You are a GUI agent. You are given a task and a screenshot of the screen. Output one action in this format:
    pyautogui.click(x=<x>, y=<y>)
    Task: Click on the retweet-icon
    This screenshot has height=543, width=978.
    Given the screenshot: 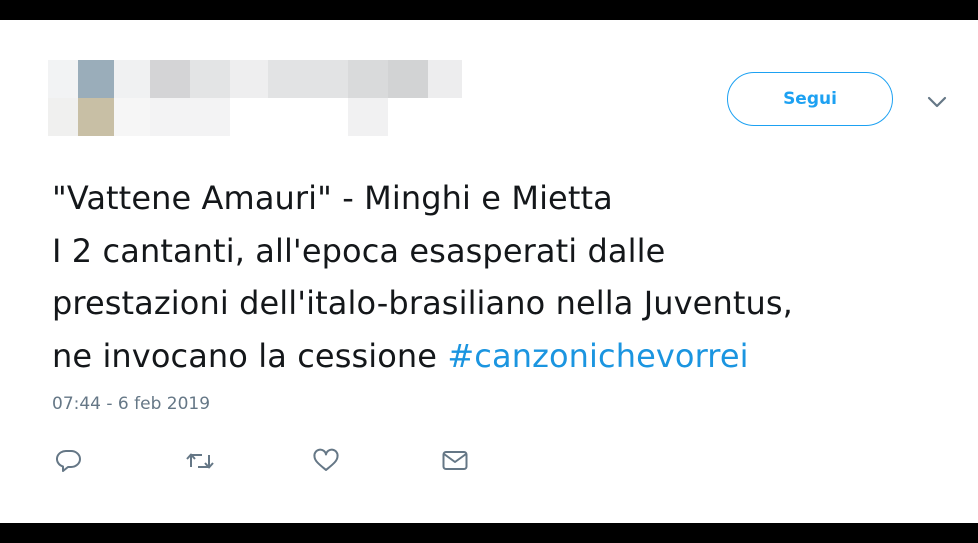 What is the action you would take?
    pyautogui.click(x=200, y=461)
    